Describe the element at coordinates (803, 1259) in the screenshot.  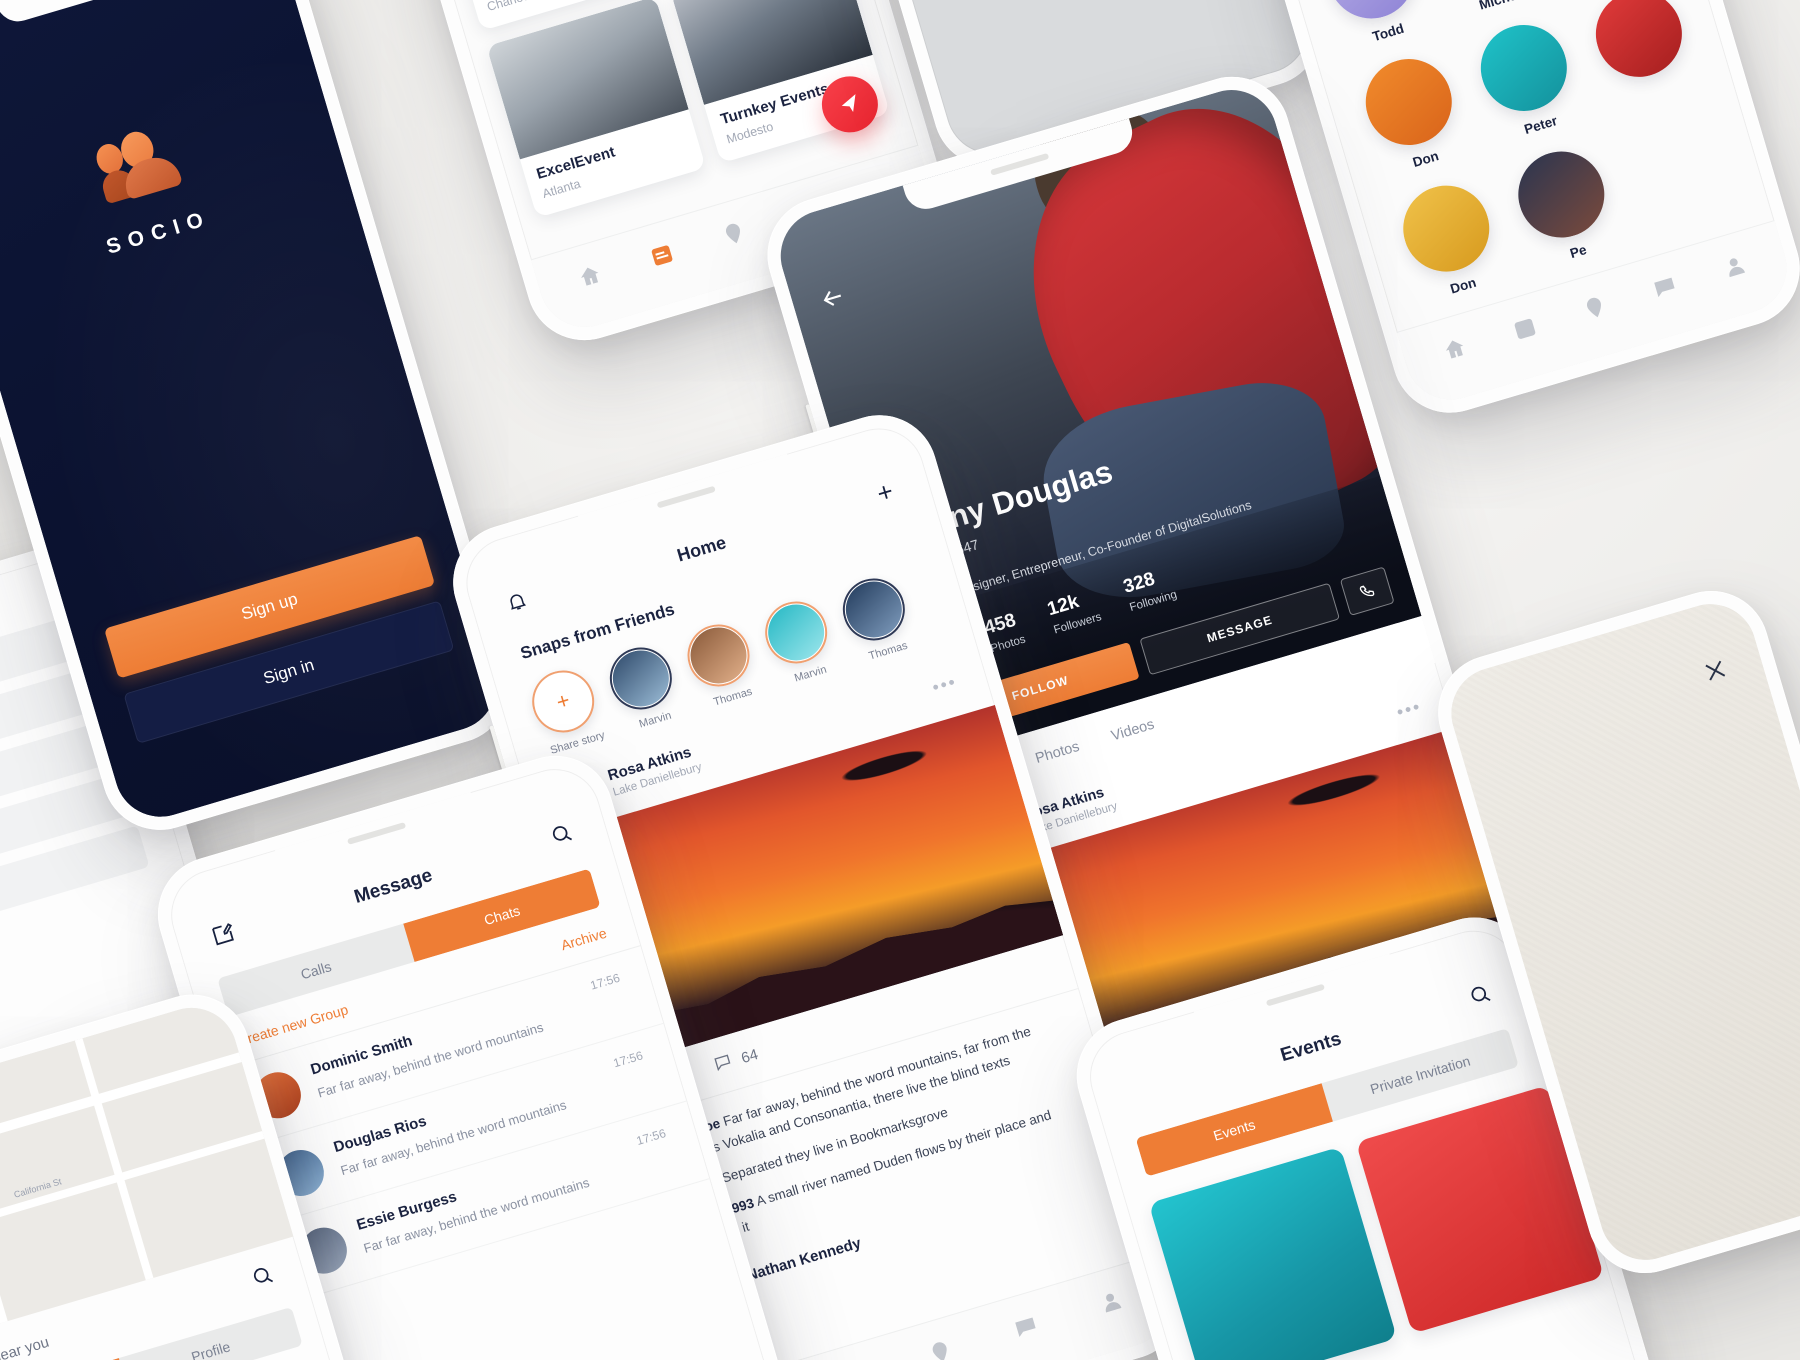
I see `post-author: Nathan Kennedy` at that location.